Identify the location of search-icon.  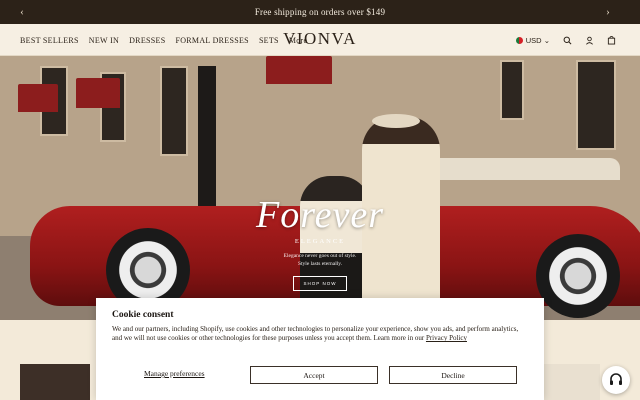
(567, 40).